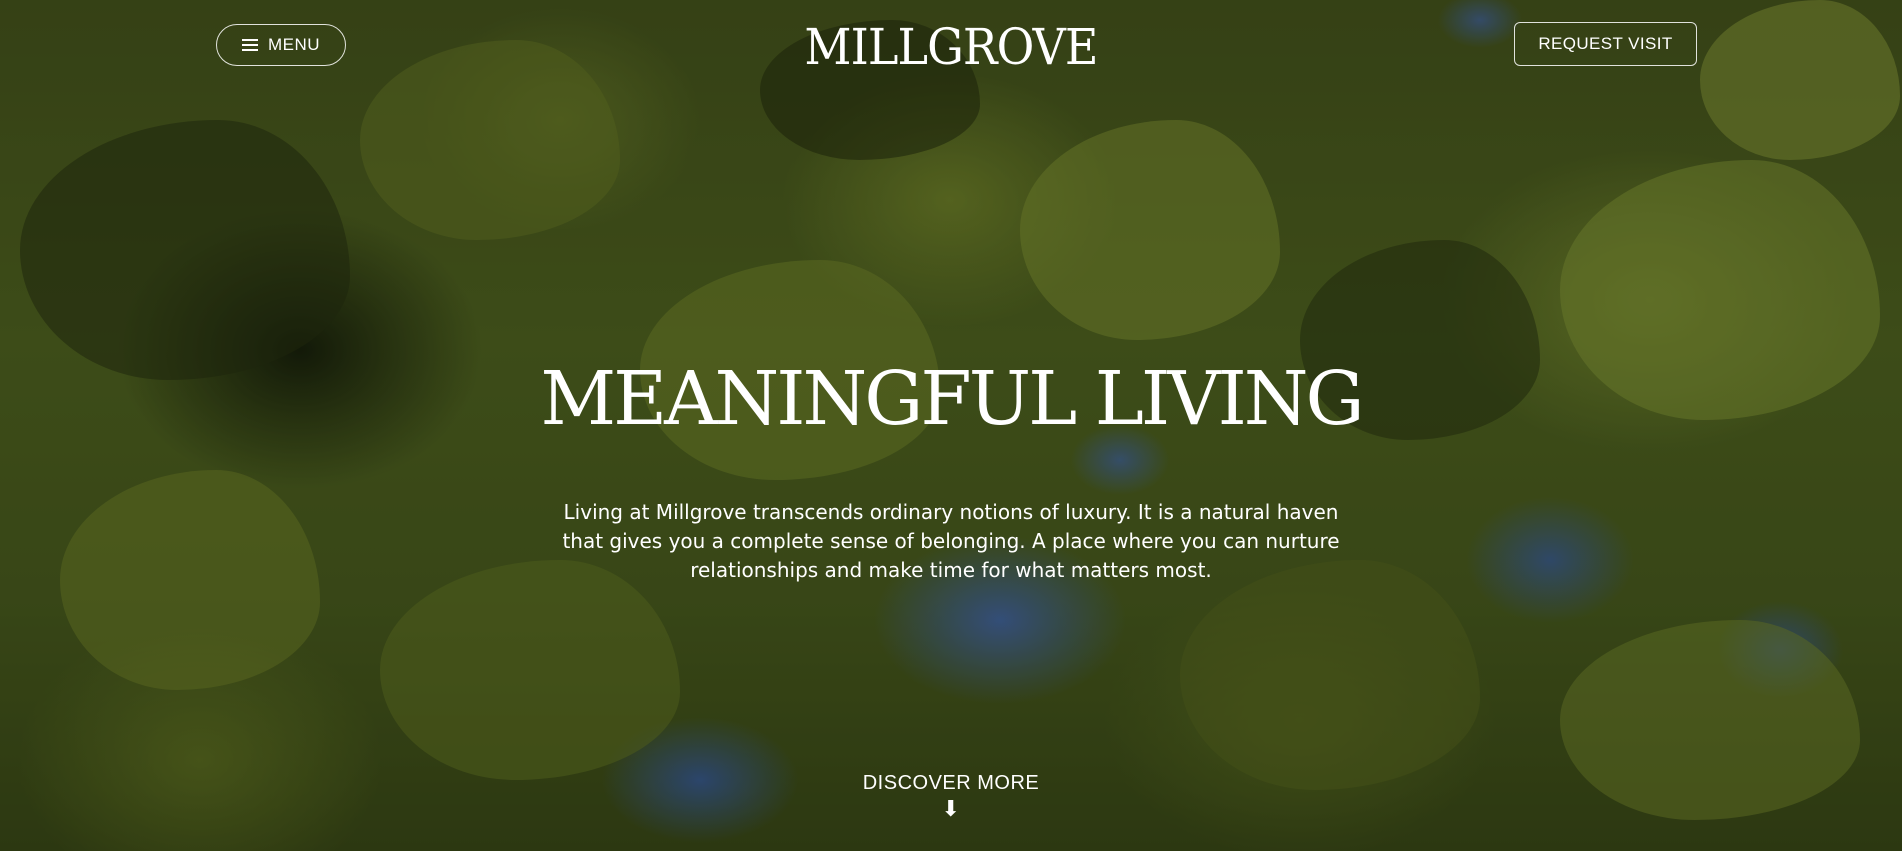  I want to click on discover-more-link: DISCOVER MORE ⬇, so click(951, 796).